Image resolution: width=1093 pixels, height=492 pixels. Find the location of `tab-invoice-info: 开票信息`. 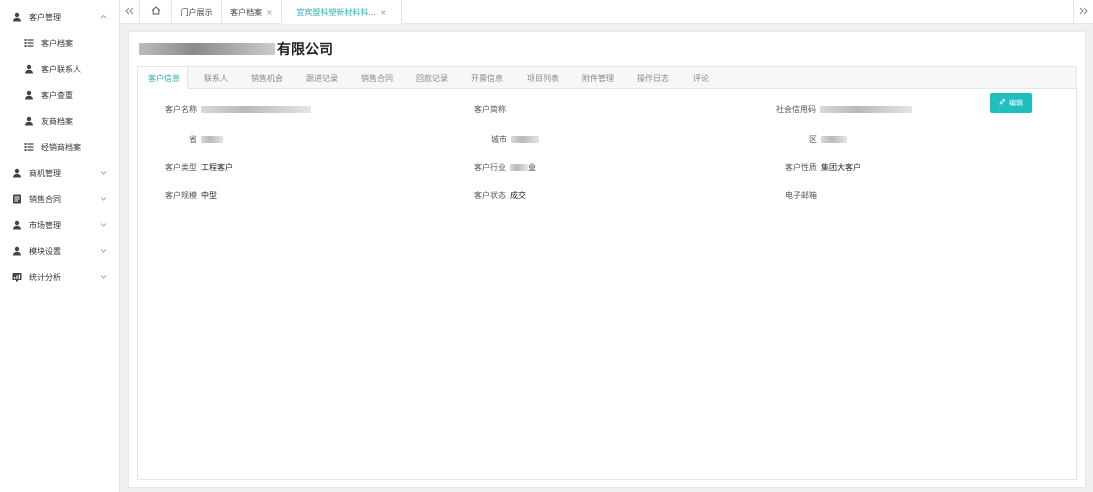

tab-invoice-info: 开票信息 is located at coordinates (487, 78).